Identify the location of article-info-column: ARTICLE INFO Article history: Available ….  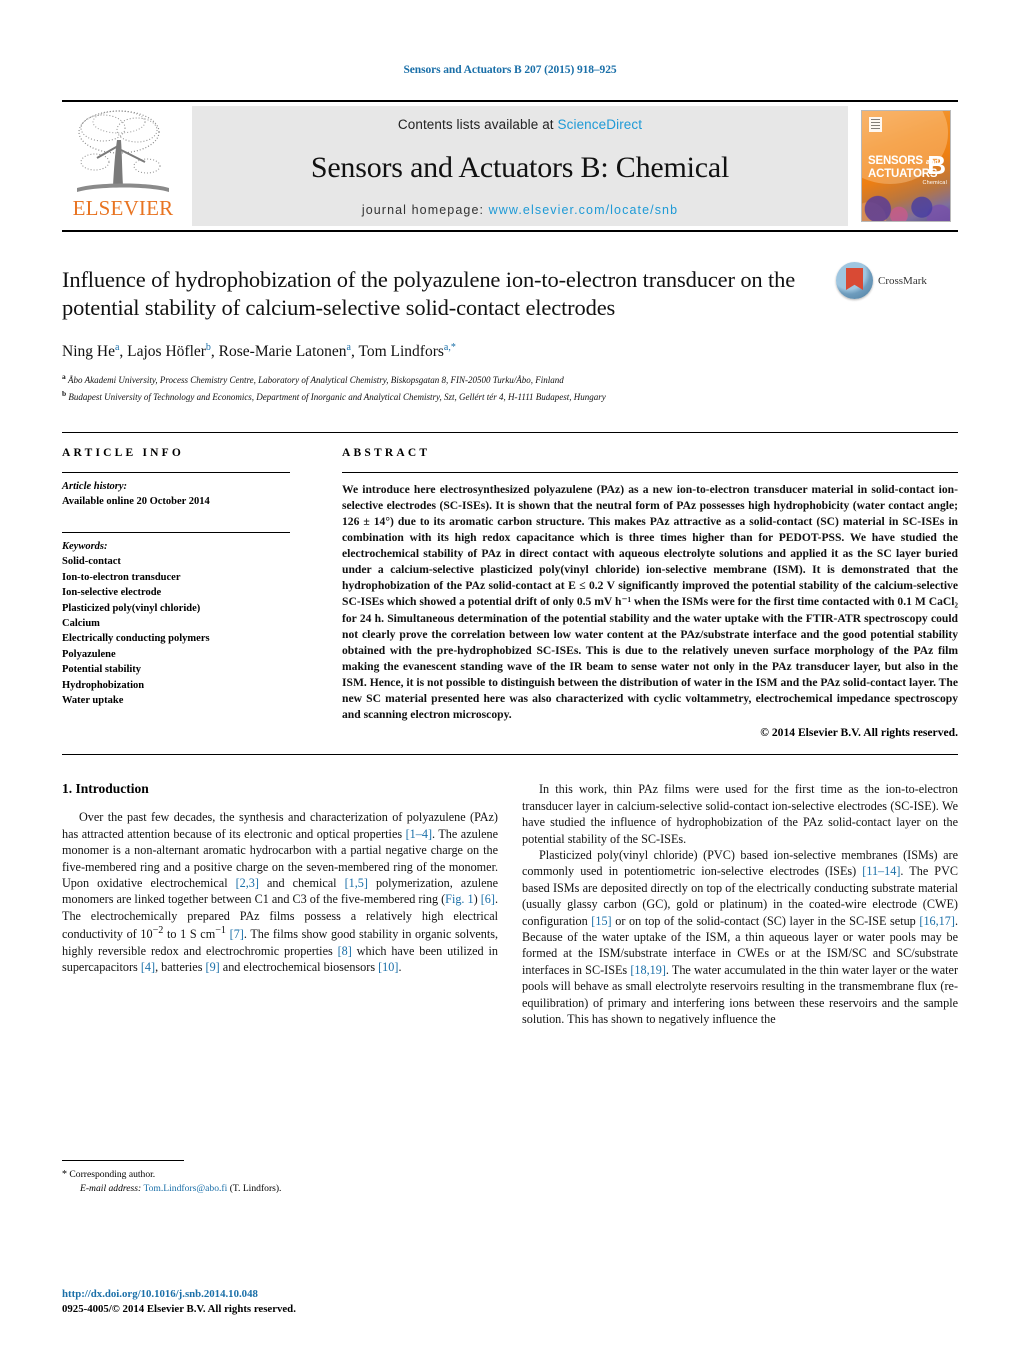
(198, 593).